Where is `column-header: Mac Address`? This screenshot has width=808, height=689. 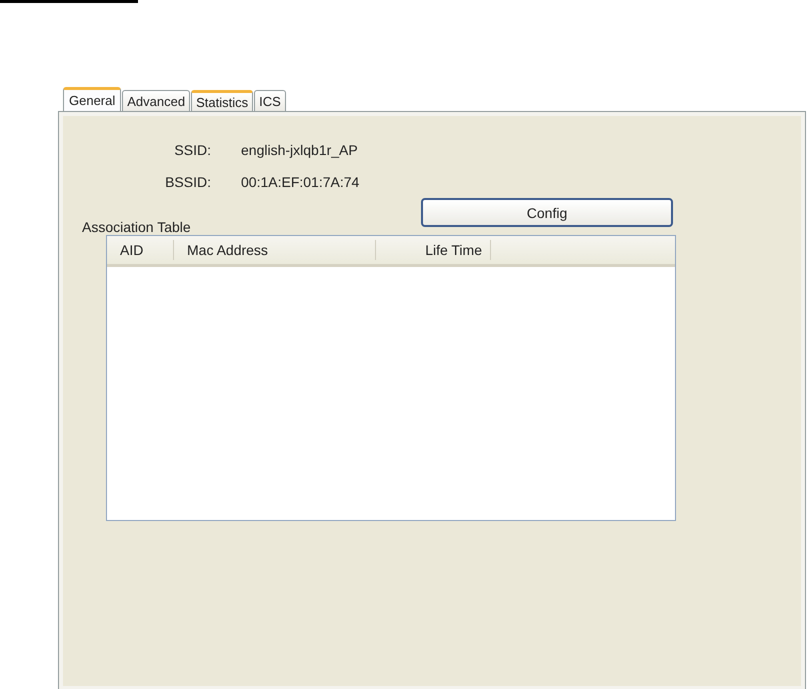
column-header: Mac Address is located at coordinates (275, 250).